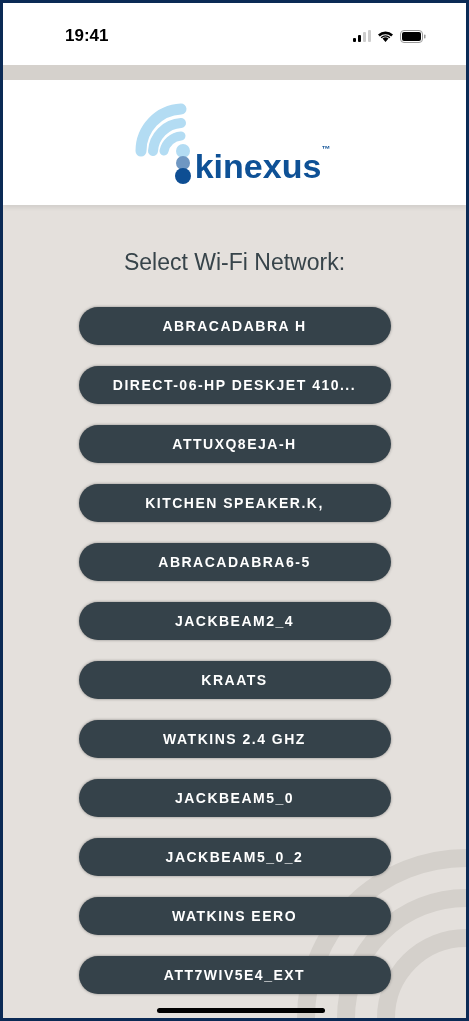 This screenshot has height=1021, width=469. What do you see at coordinates (87, 36) in the screenshot?
I see `status-time: 19:41` at bounding box center [87, 36].